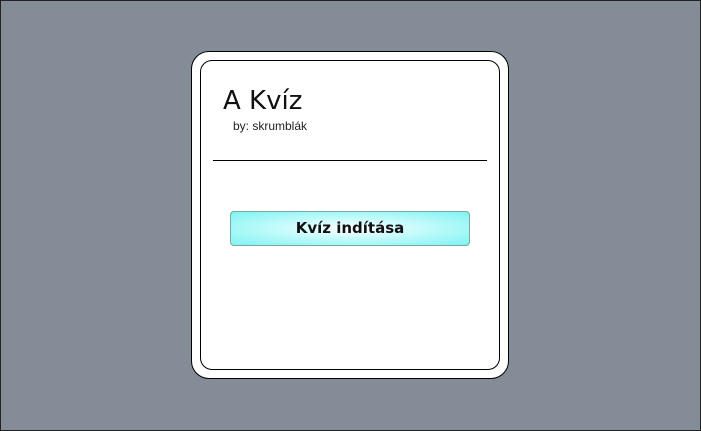 The height and width of the screenshot is (431, 701). I want to click on quiz-author: by: skrumblák, so click(270, 126).